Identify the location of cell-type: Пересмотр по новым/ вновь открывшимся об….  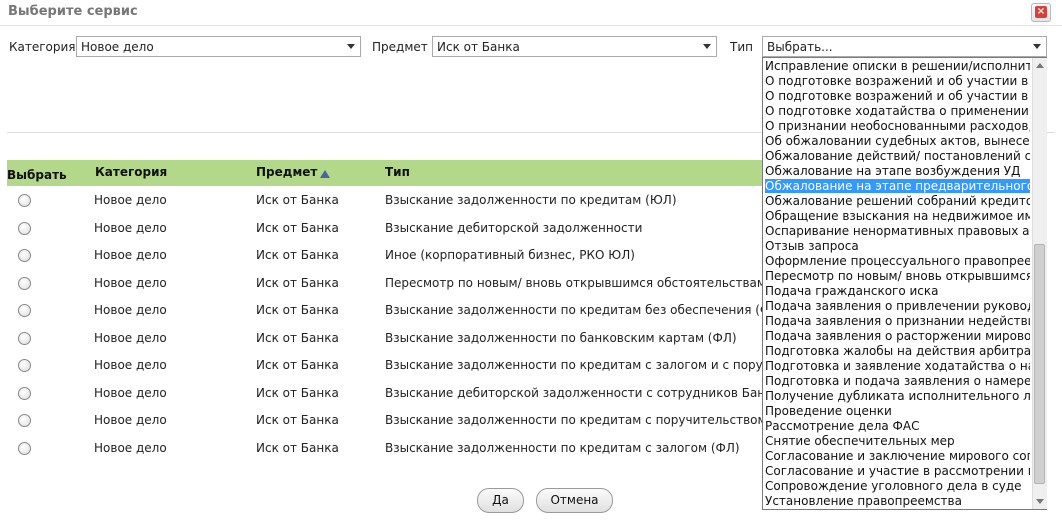
(575, 283).